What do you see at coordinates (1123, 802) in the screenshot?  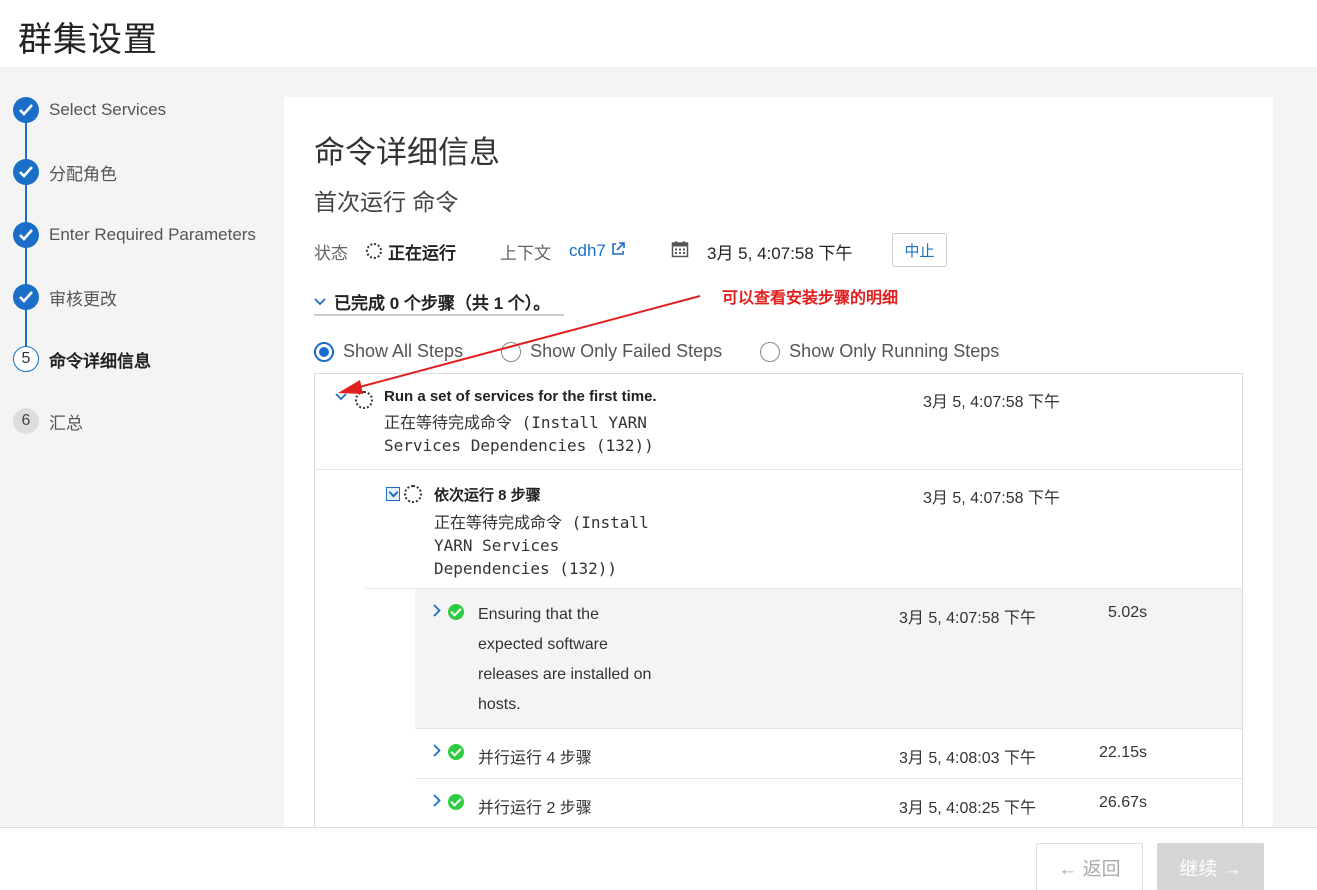 I see `step-duration: 26.67s` at bounding box center [1123, 802].